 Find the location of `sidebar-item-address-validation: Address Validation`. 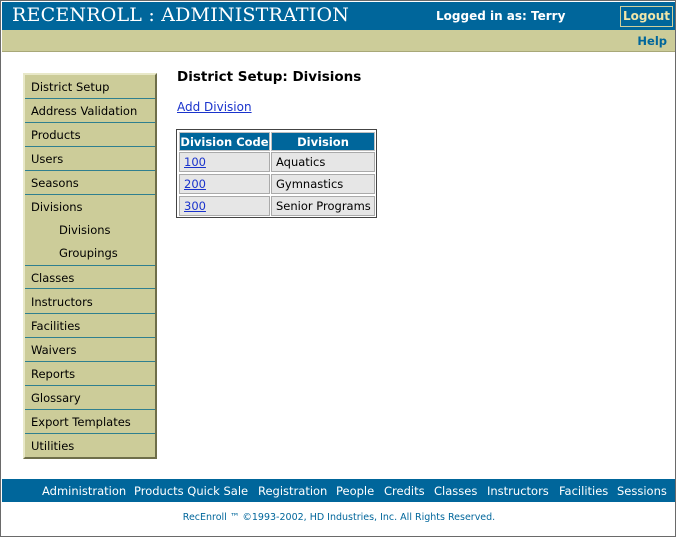

sidebar-item-address-validation: Address Validation is located at coordinates (90, 111).